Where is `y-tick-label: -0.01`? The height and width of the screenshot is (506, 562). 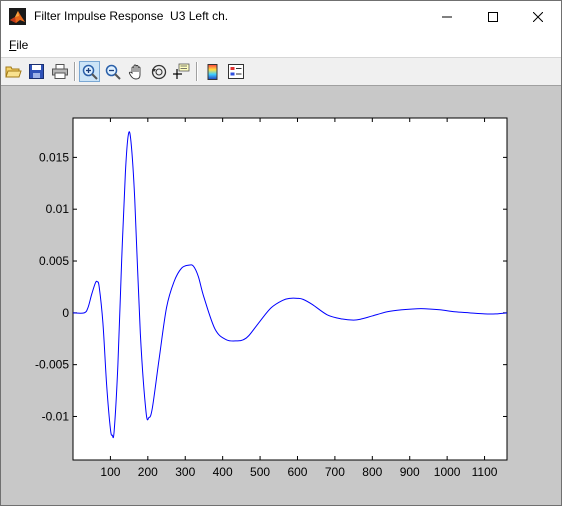 y-tick-label: -0.01 is located at coordinates (56, 416).